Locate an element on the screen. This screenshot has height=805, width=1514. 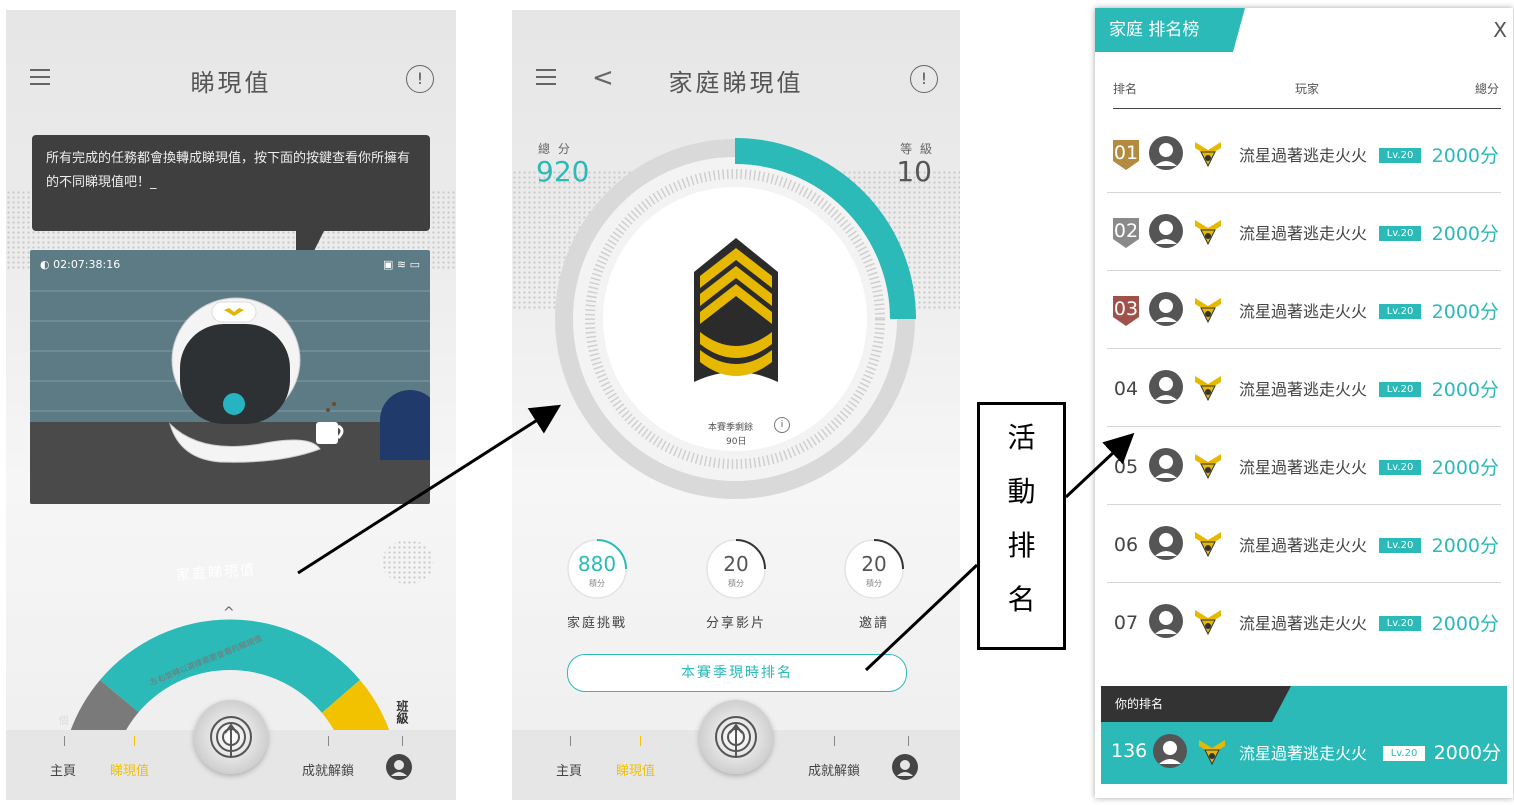
header-rank: 排名 is located at coordinates (1125, 89).